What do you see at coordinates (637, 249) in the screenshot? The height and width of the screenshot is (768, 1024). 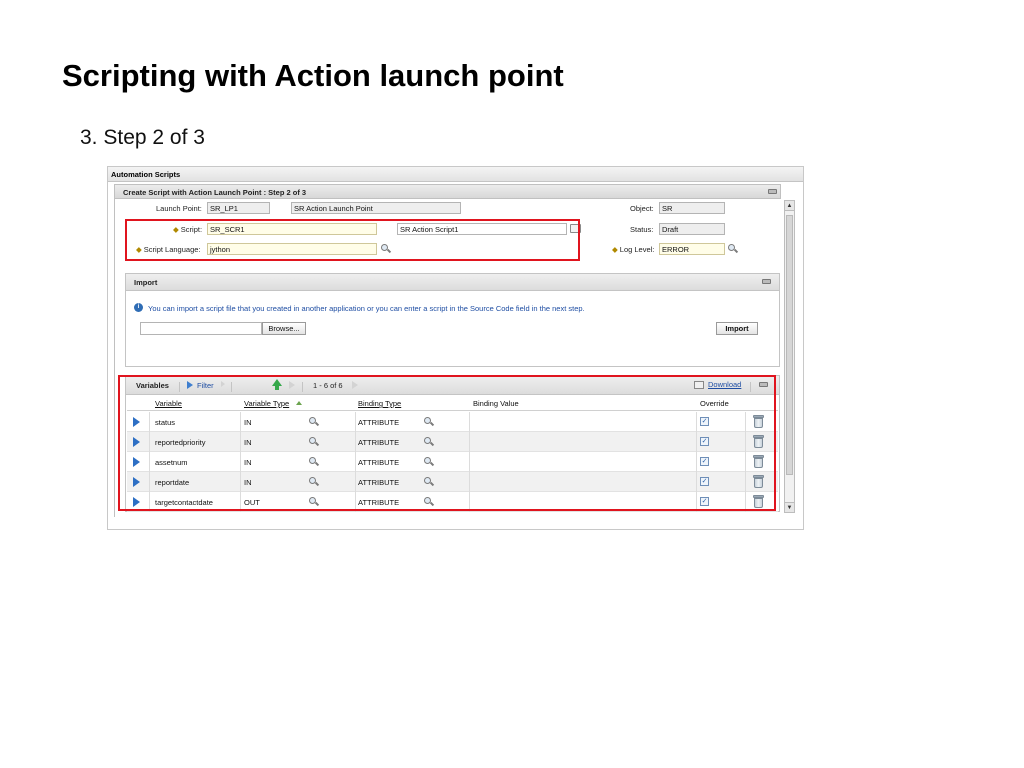 I see `log-level-label-text: Log Level:` at bounding box center [637, 249].